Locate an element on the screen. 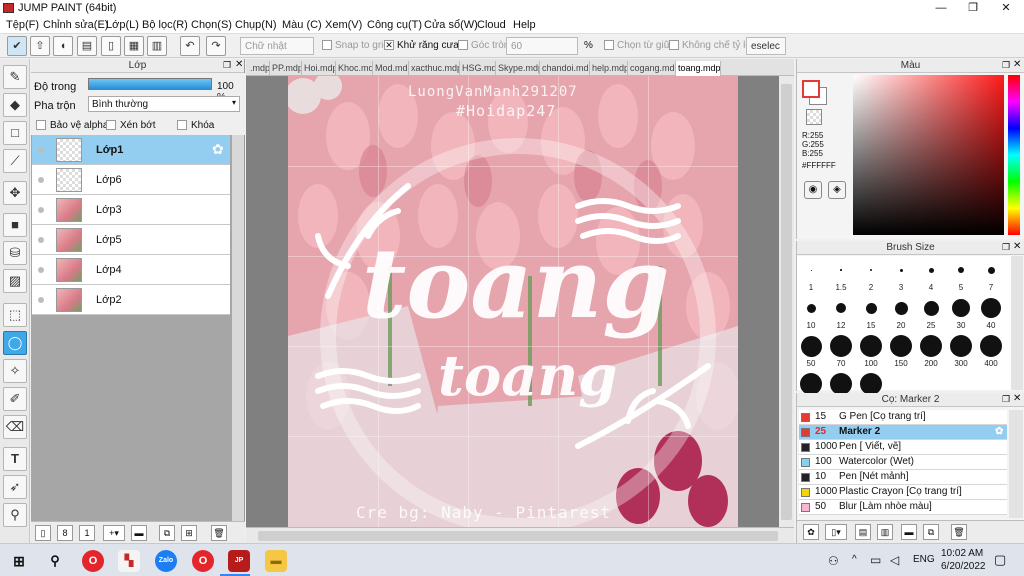 The width and height of the screenshot is (1024, 576). clipping-checkbox is located at coordinates (111, 125).